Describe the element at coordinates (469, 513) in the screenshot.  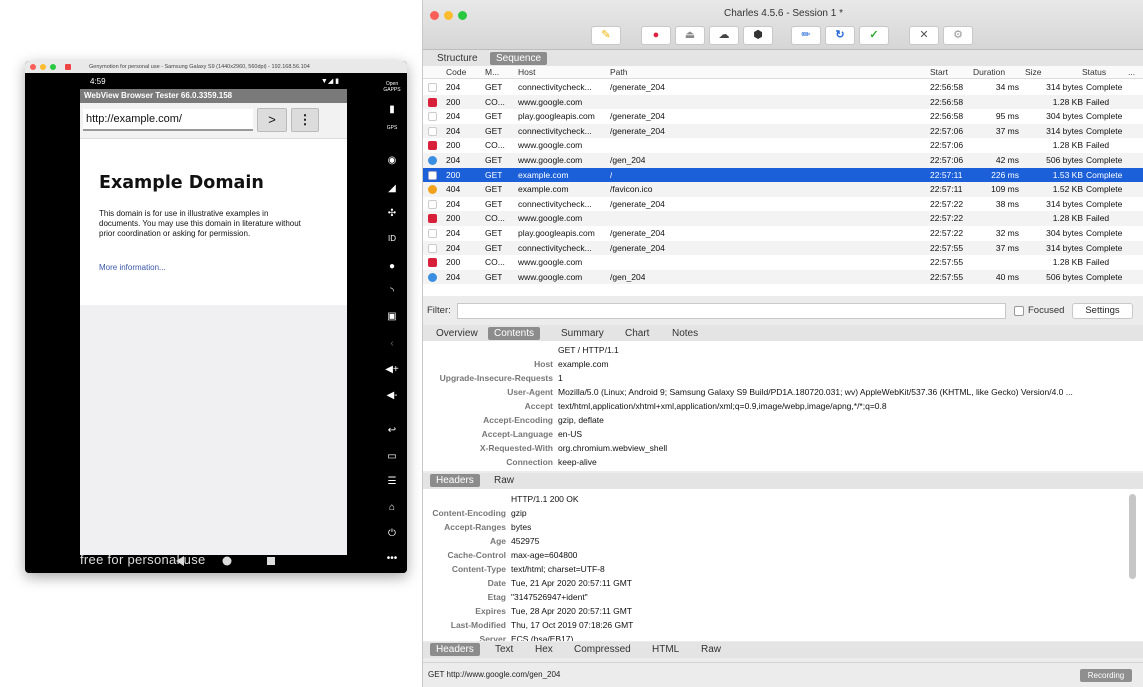
I see `header-key: Content-Encoding` at that location.